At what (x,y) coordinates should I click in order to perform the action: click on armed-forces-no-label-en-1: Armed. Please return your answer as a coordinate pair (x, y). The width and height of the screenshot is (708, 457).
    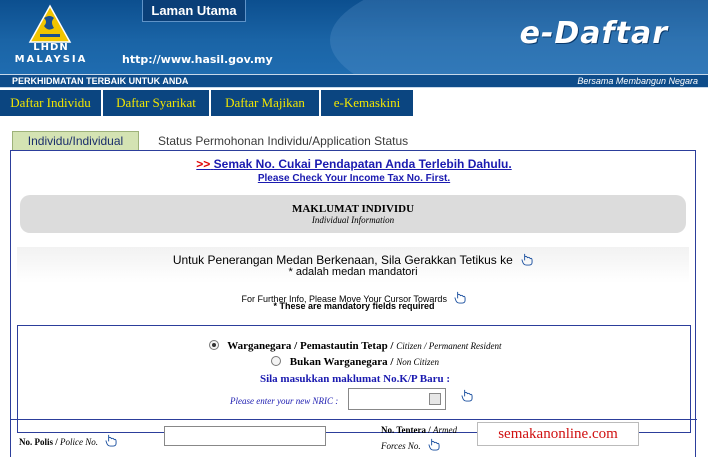
    Looking at the image, I should click on (445, 430).